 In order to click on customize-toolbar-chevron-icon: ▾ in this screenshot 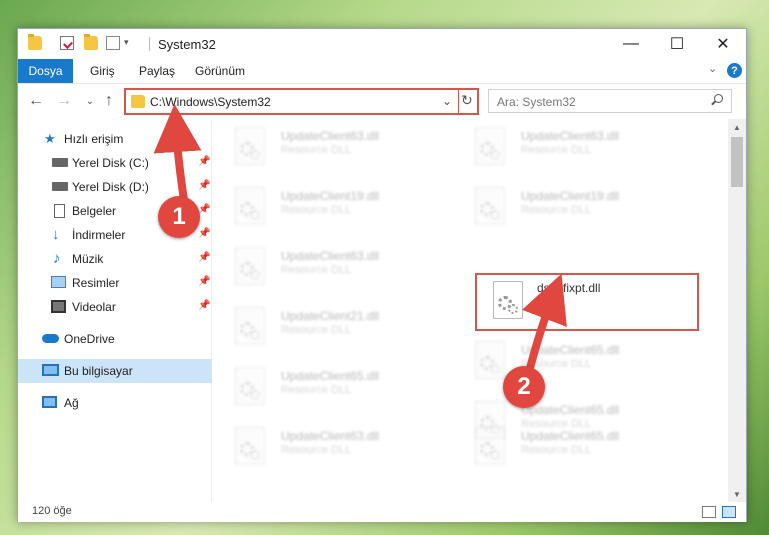, I will do `click(126, 42)`.